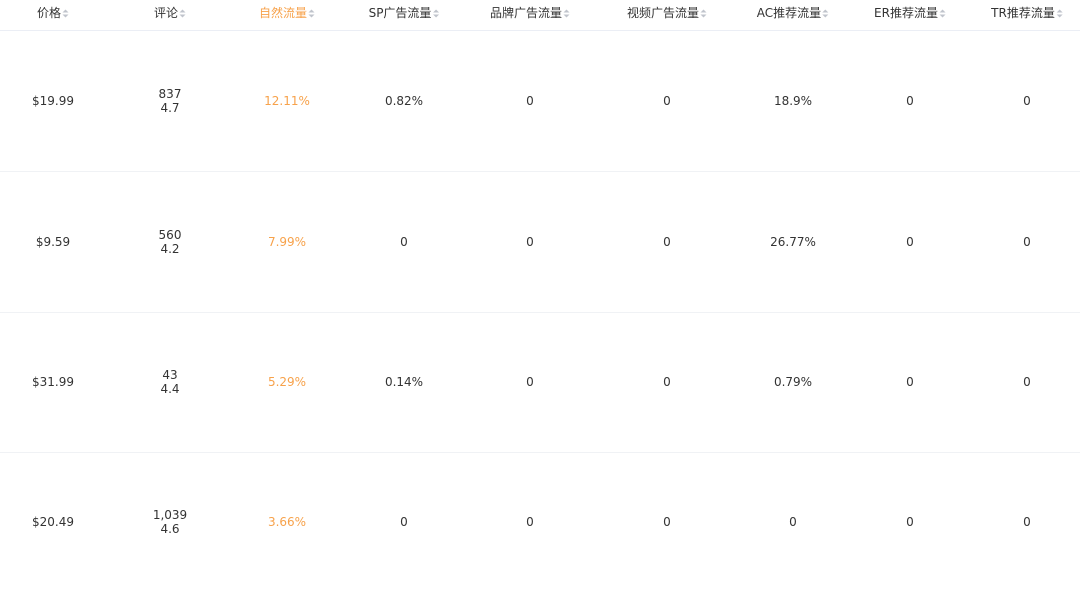 Image resolution: width=1080 pixels, height=592 pixels. I want to click on organic-traffic-cell: 3.66%, so click(287, 522).